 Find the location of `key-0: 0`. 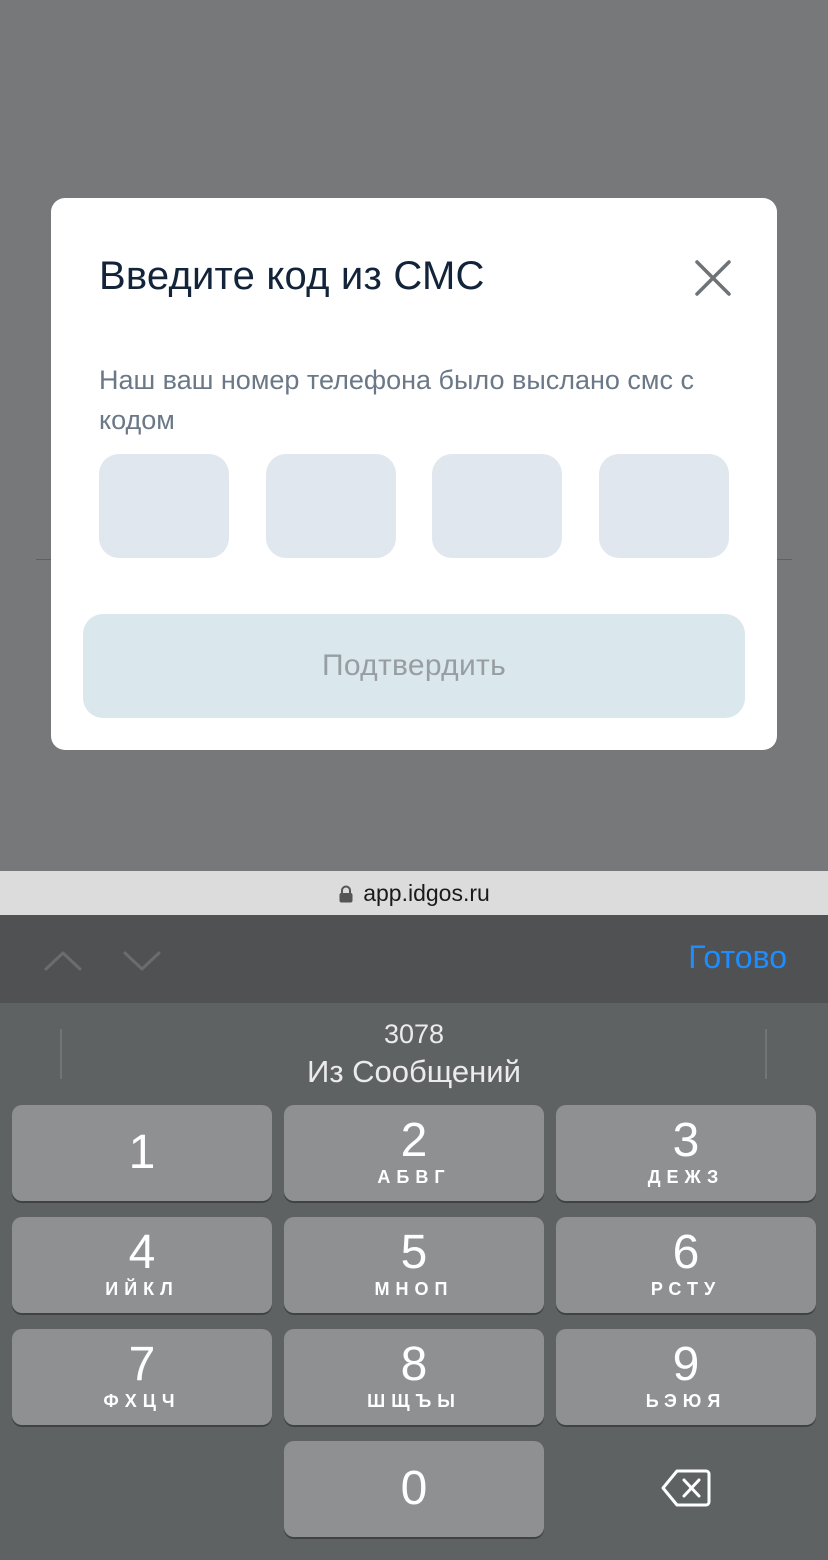

key-0: 0 is located at coordinates (414, 1489).